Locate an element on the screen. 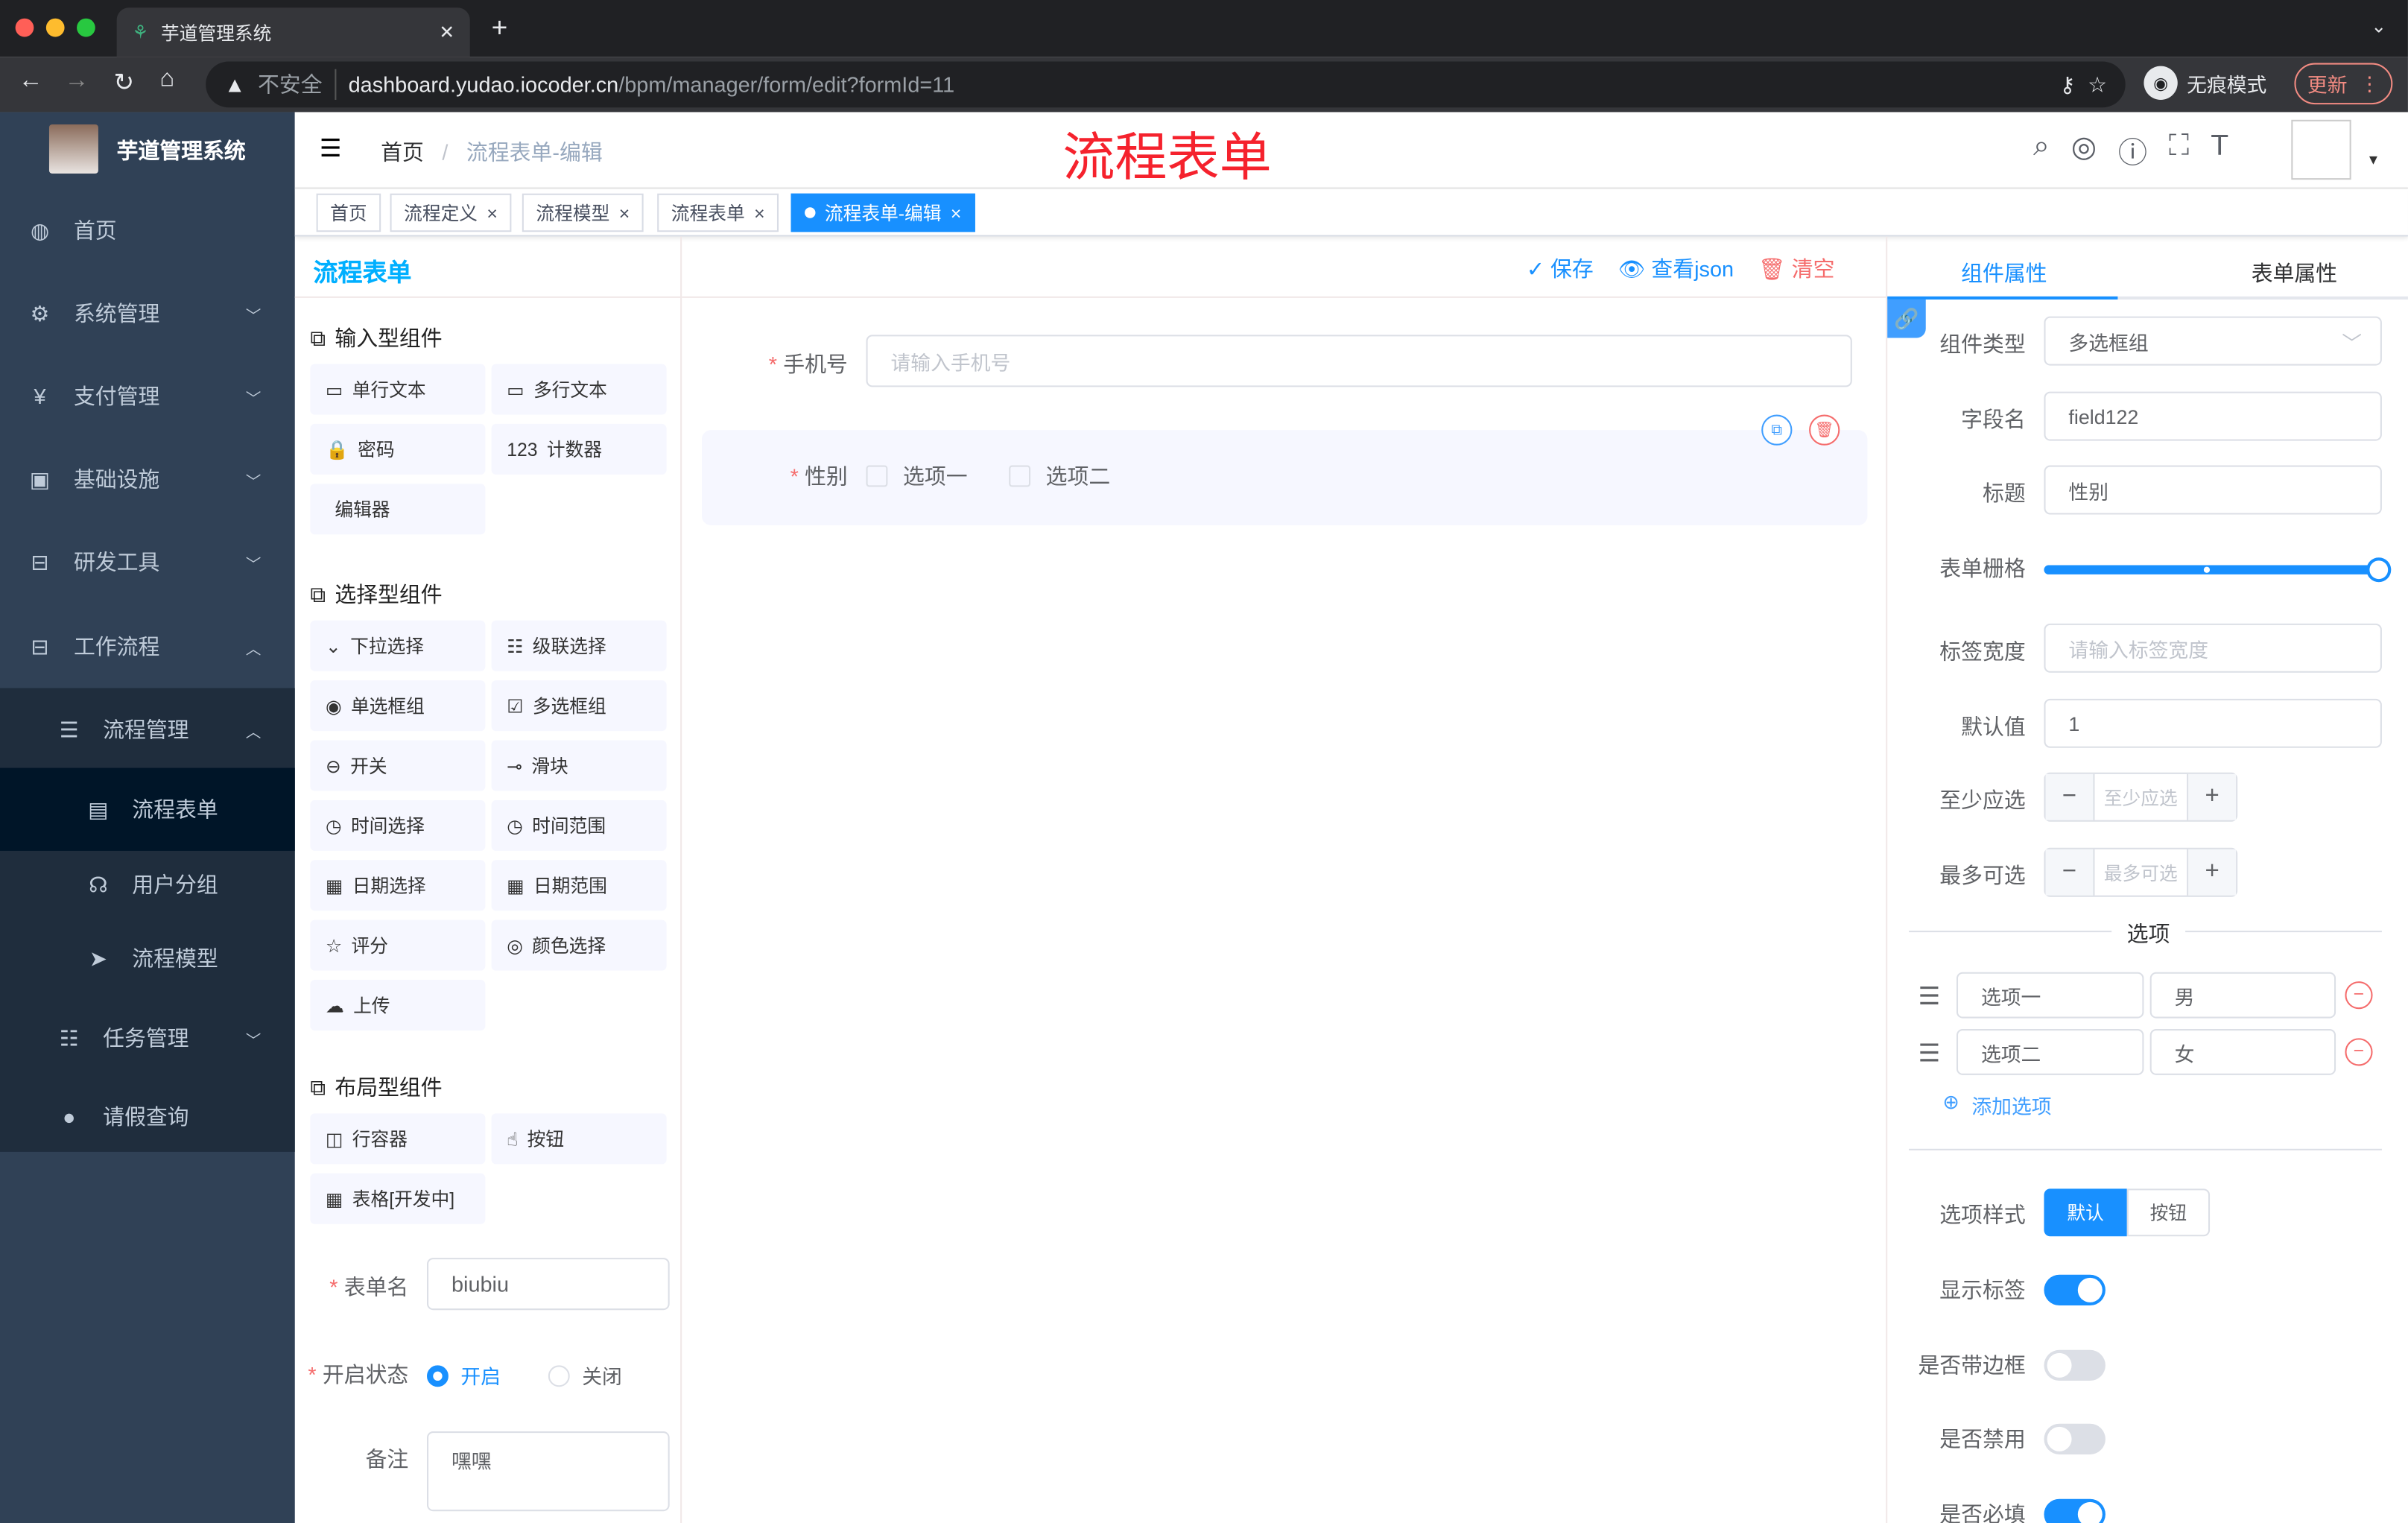 The height and width of the screenshot is (1523, 2408). help-icon: ⓘ is located at coordinates (2132, 151).